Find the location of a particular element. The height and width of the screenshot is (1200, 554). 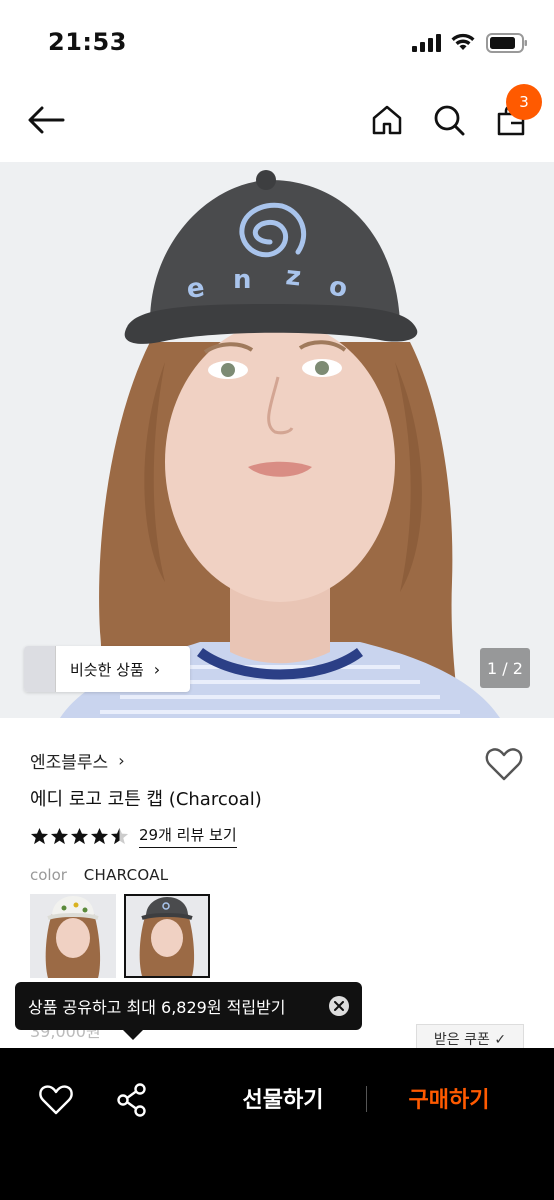

search-icon is located at coordinates (449, 120).